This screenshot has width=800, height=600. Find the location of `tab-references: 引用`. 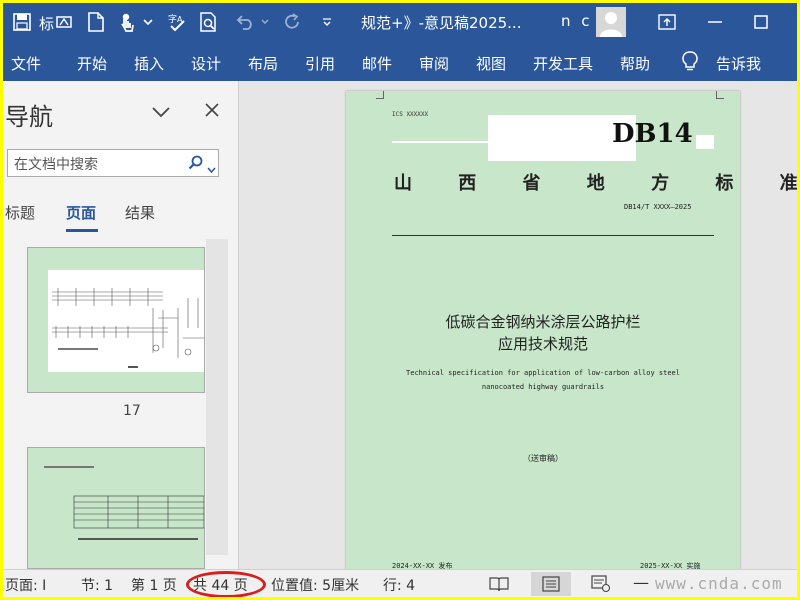

tab-references: 引用 is located at coordinates (320, 63).